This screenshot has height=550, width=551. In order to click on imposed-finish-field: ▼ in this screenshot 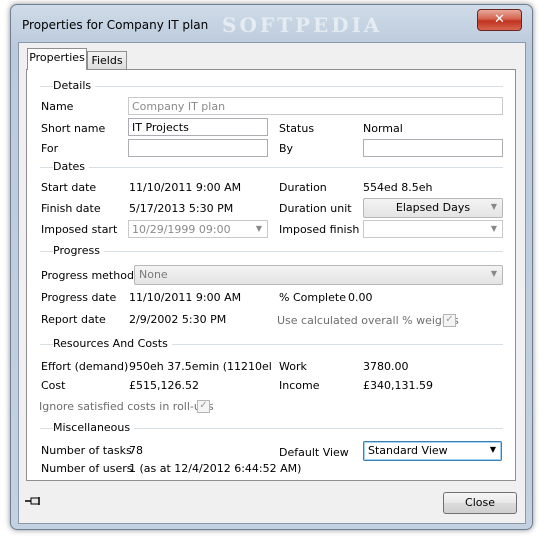, I will do `click(433, 229)`.